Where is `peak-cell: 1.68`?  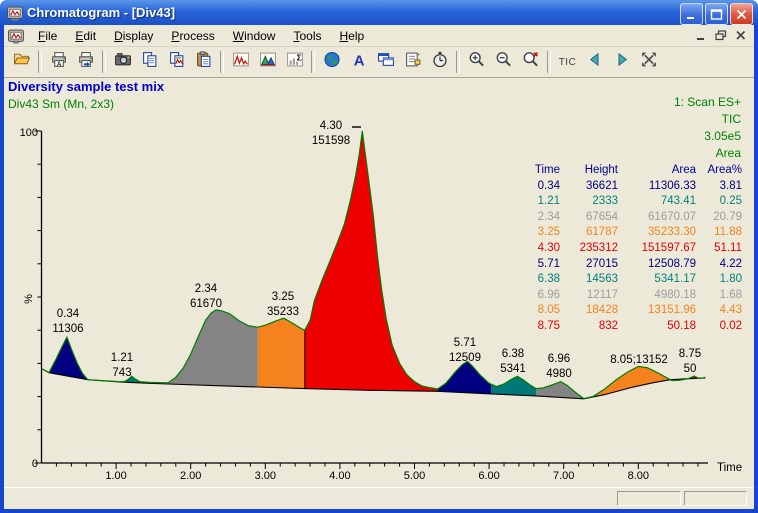
peak-cell: 1.68 is located at coordinates (730, 294).